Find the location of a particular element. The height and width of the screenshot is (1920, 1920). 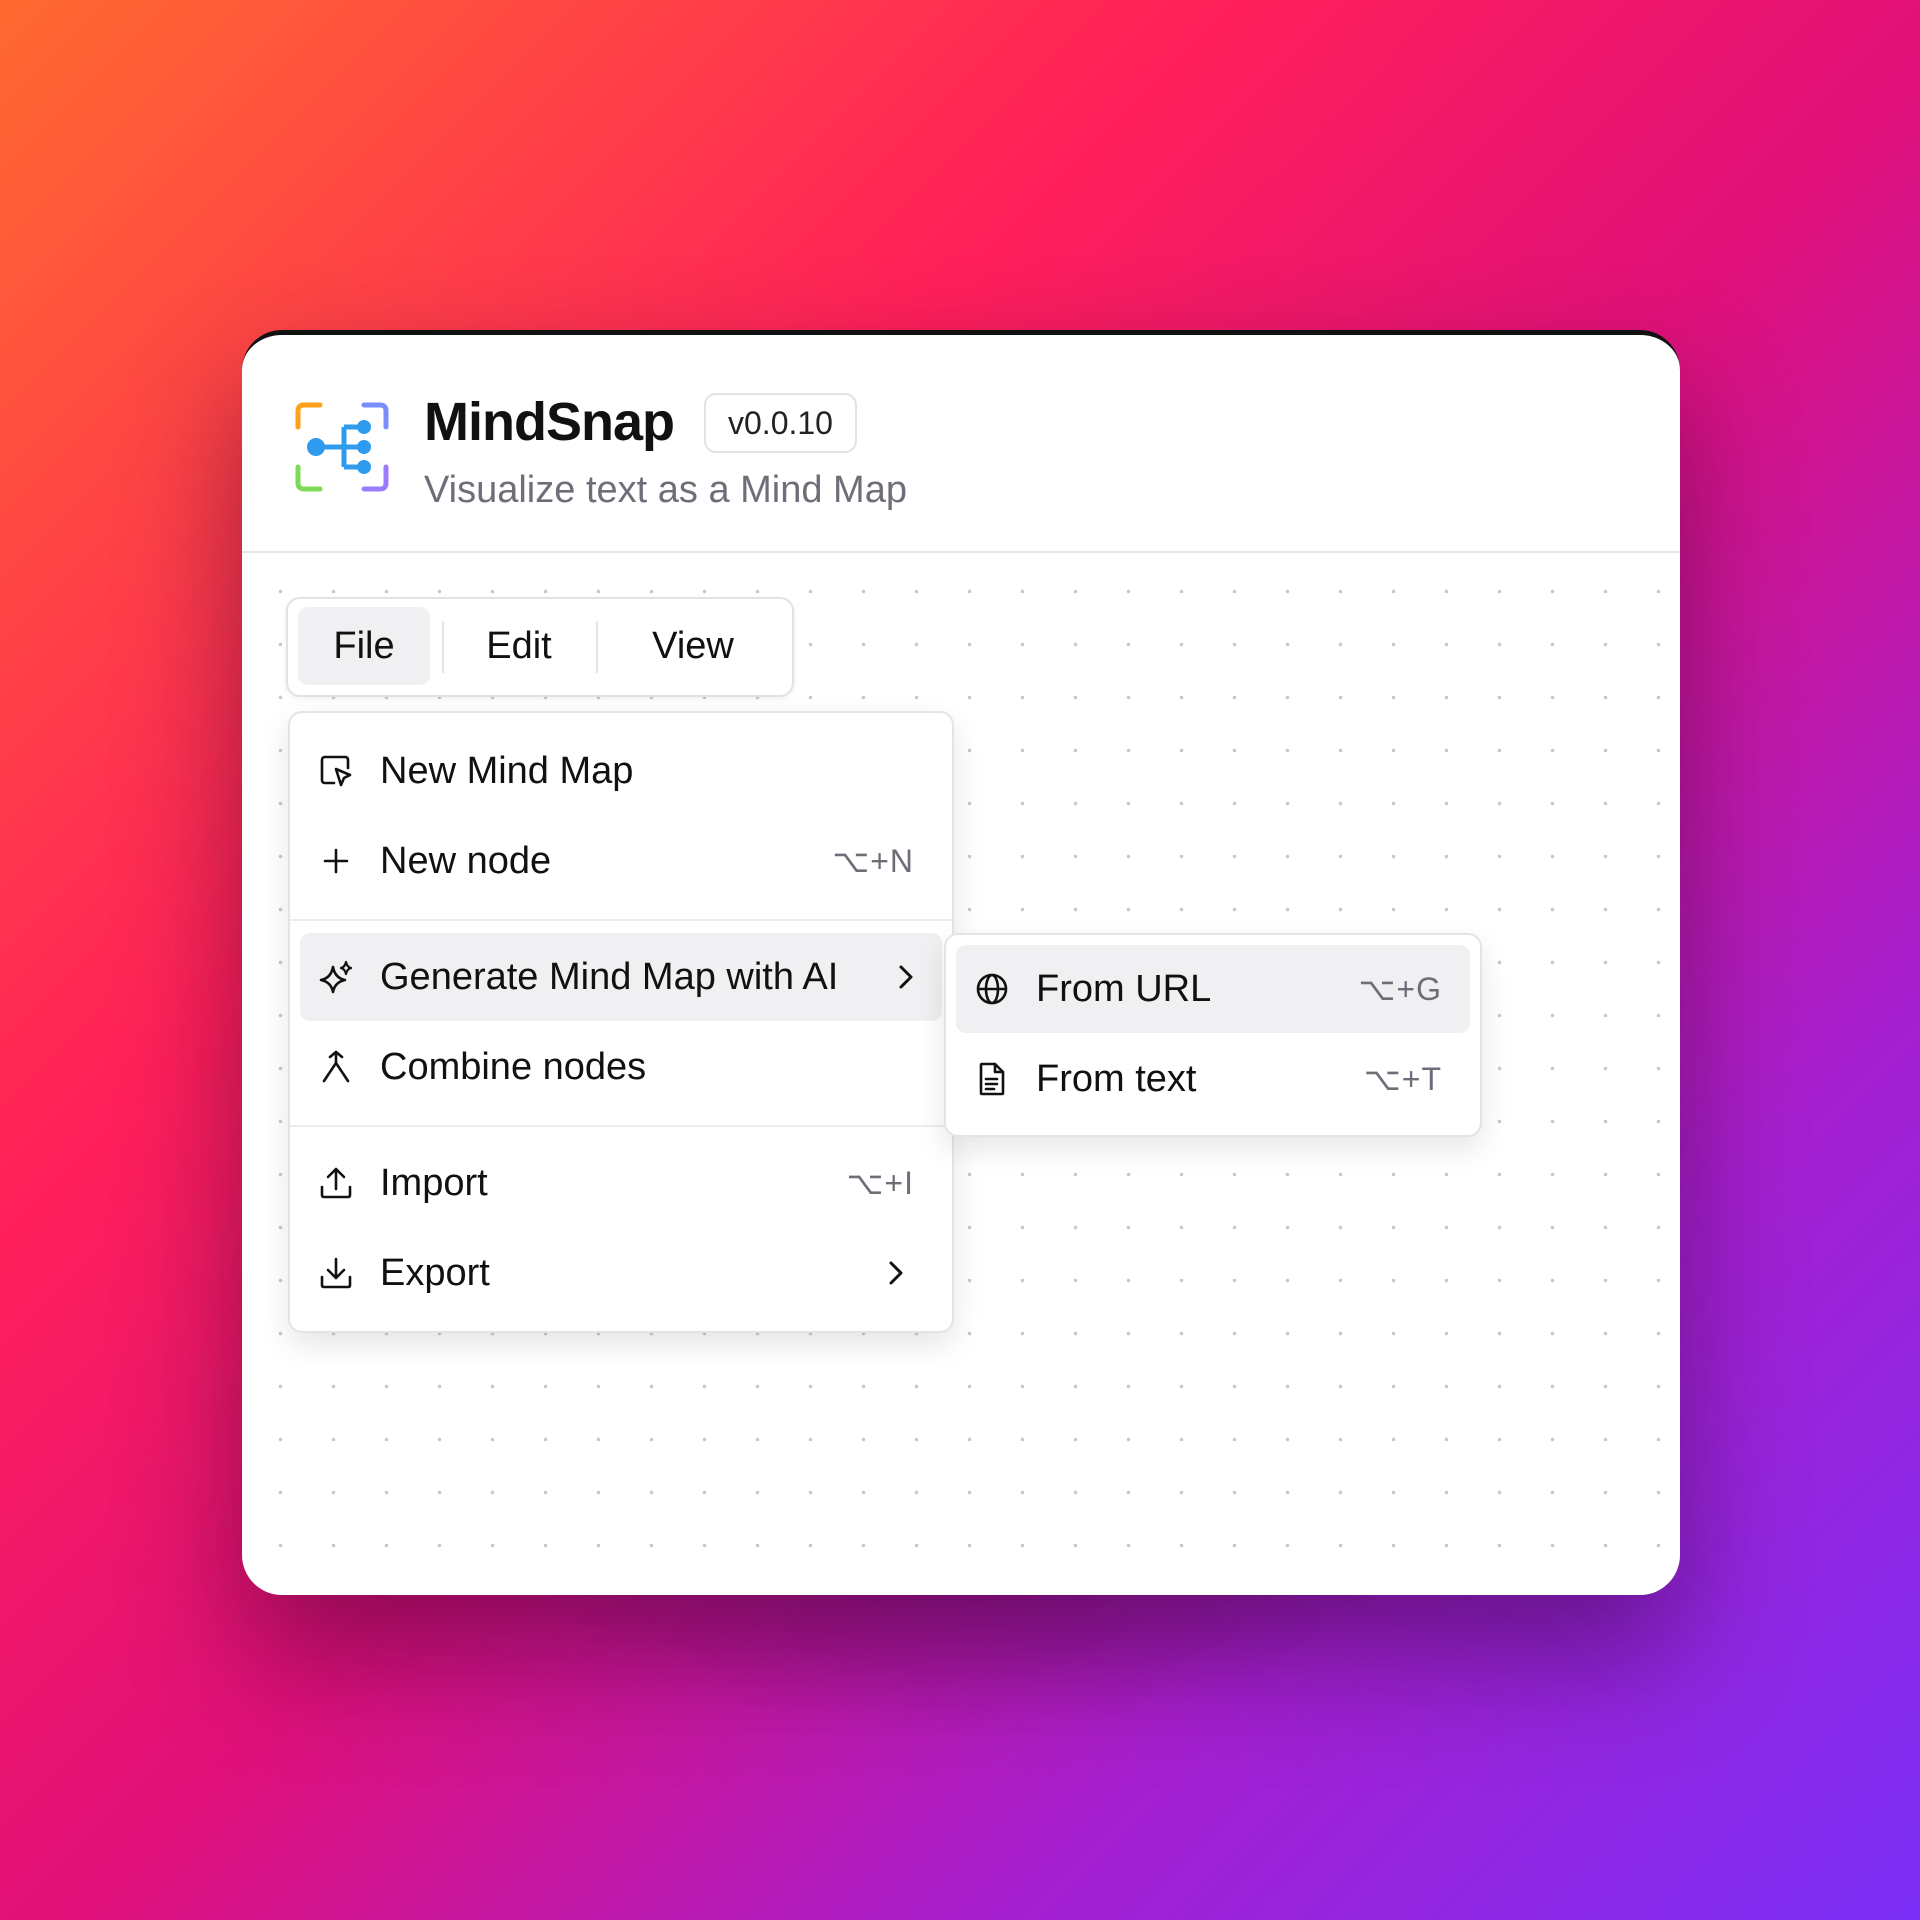

tab-view: View is located at coordinates (693, 646).